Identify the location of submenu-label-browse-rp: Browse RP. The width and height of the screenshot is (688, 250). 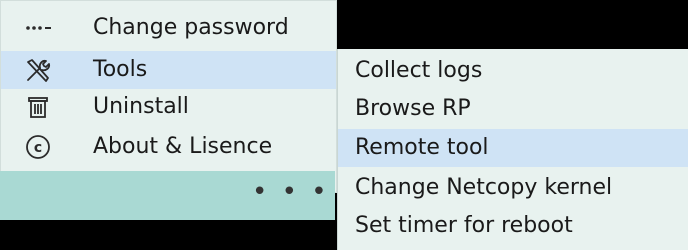
(413, 108).